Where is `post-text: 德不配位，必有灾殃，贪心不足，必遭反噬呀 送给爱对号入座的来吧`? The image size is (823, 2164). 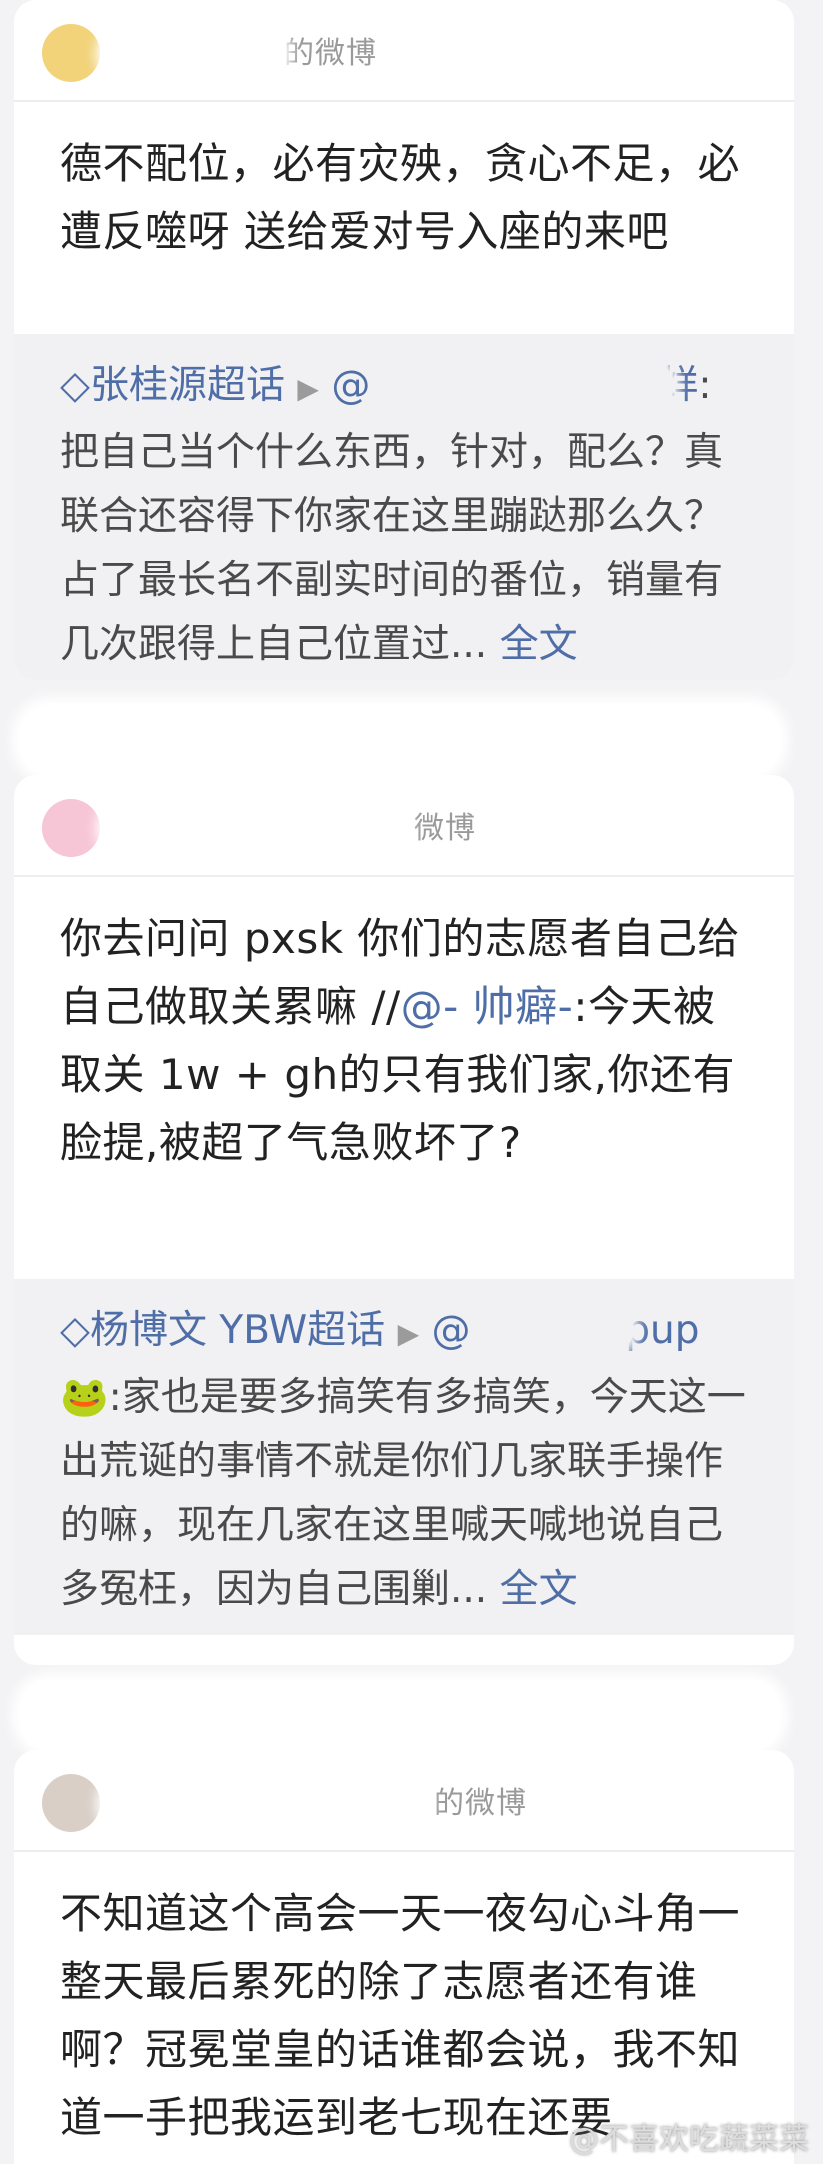
post-text: 德不配位，必有灾殃，贪心不足，必遭反噬呀 送给爱对号入座的来吧 is located at coordinates (400, 197).